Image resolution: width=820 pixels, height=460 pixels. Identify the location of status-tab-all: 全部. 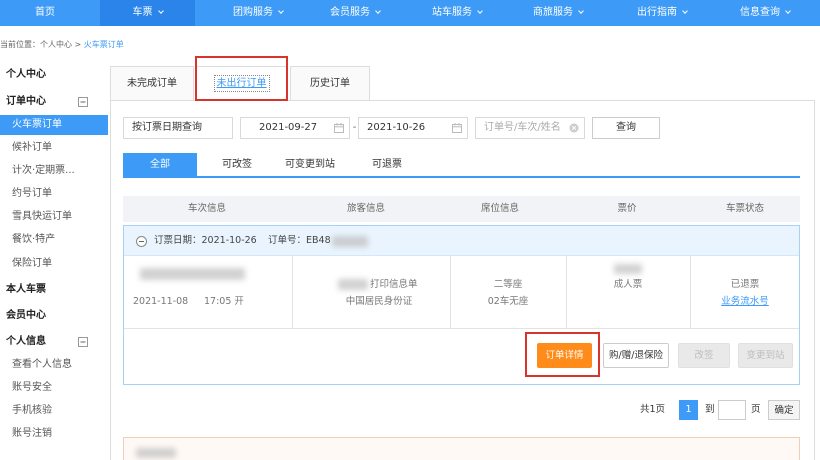
(160, 164).